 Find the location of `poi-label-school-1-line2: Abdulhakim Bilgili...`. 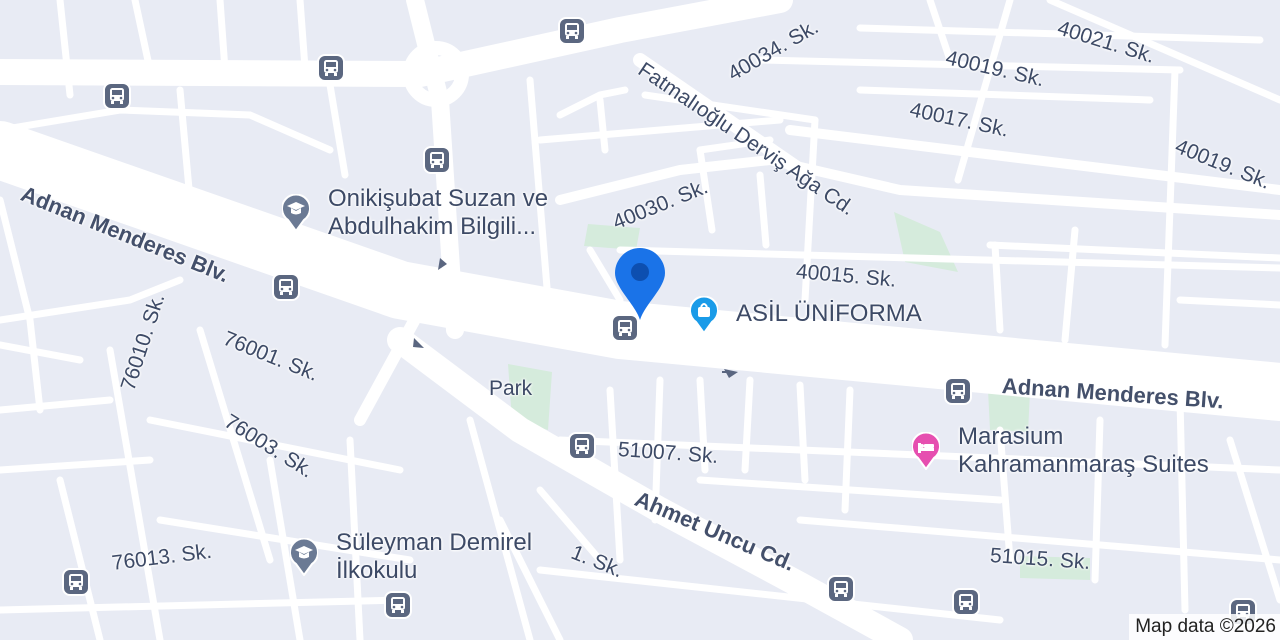

poi-label-school-1-line2: Abdulhakim Bilgili... is located at coordinates (432, 226).